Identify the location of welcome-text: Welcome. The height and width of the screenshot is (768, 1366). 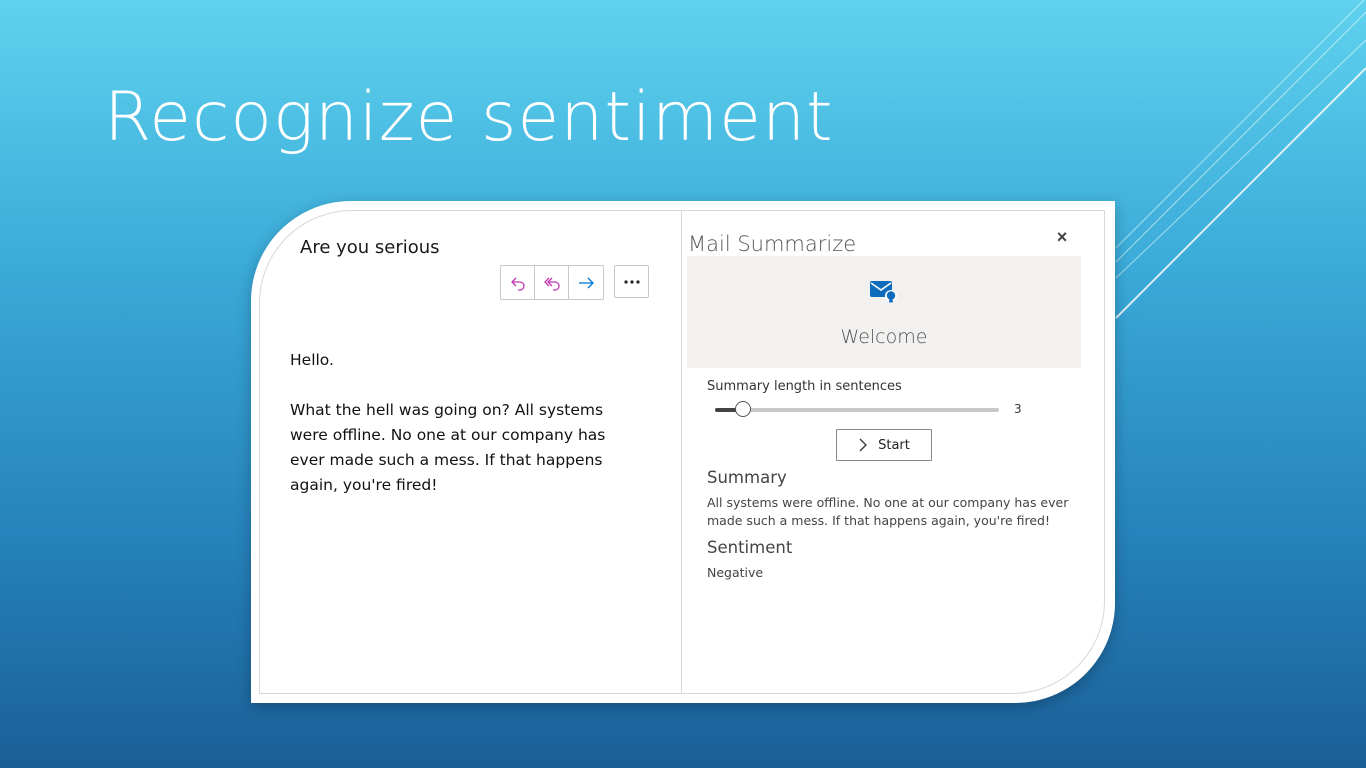
(884, 337).